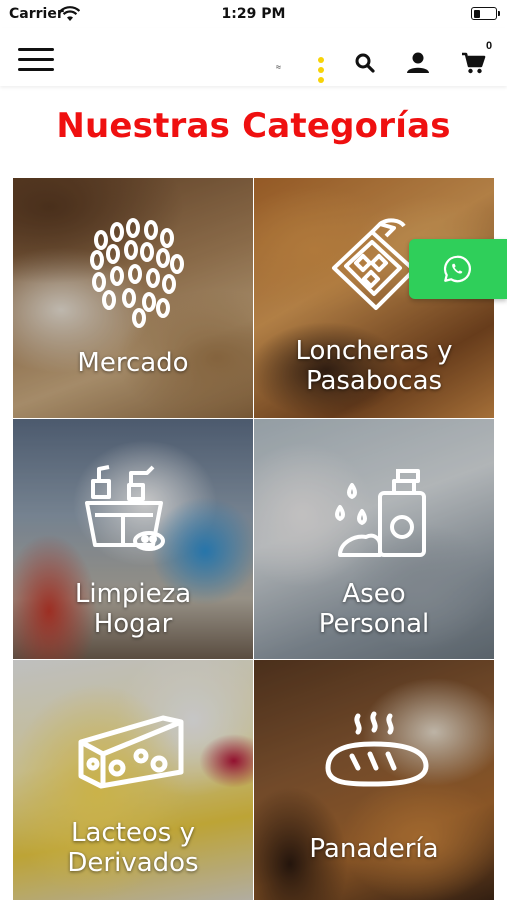  I want to click on category-label-line2: Personal, so click(374, 624).